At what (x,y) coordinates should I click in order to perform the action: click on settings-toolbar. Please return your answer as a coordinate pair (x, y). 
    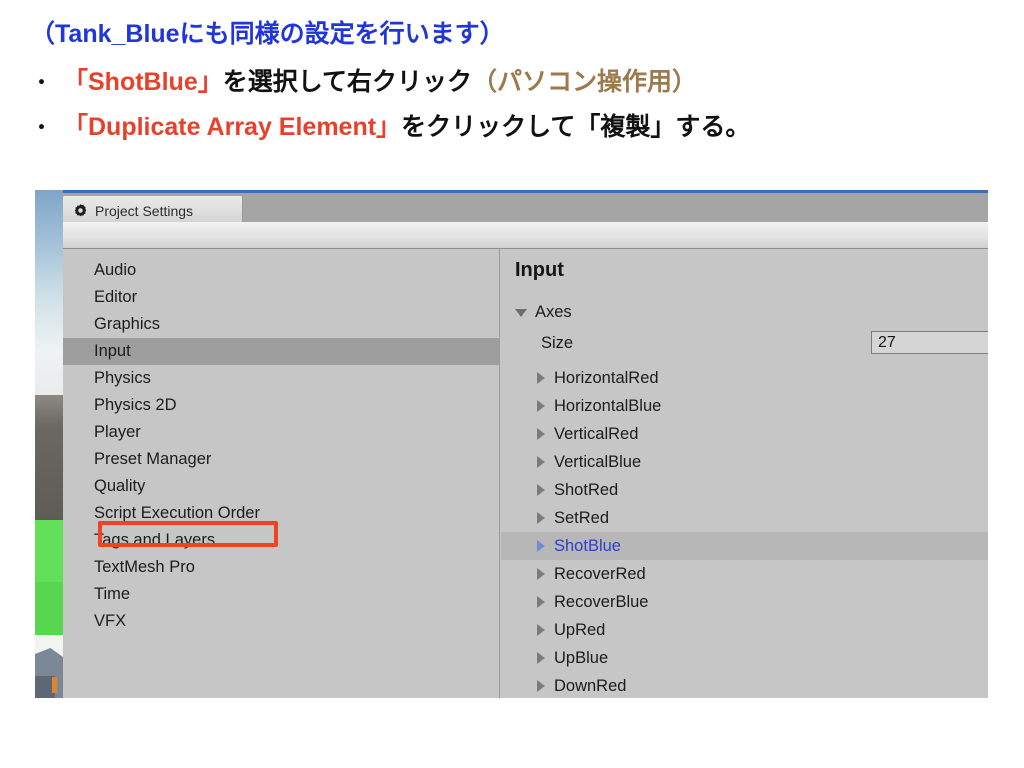
    Looking at the image, I should click on (525, 235).